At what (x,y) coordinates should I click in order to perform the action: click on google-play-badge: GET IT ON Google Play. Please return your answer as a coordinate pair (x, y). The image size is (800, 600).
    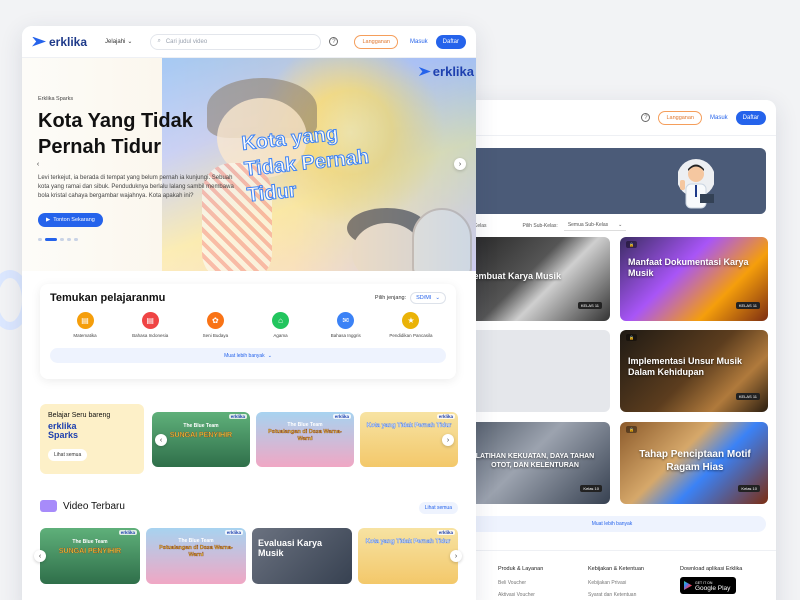
    Looking at the image, I should click on (708, 585).